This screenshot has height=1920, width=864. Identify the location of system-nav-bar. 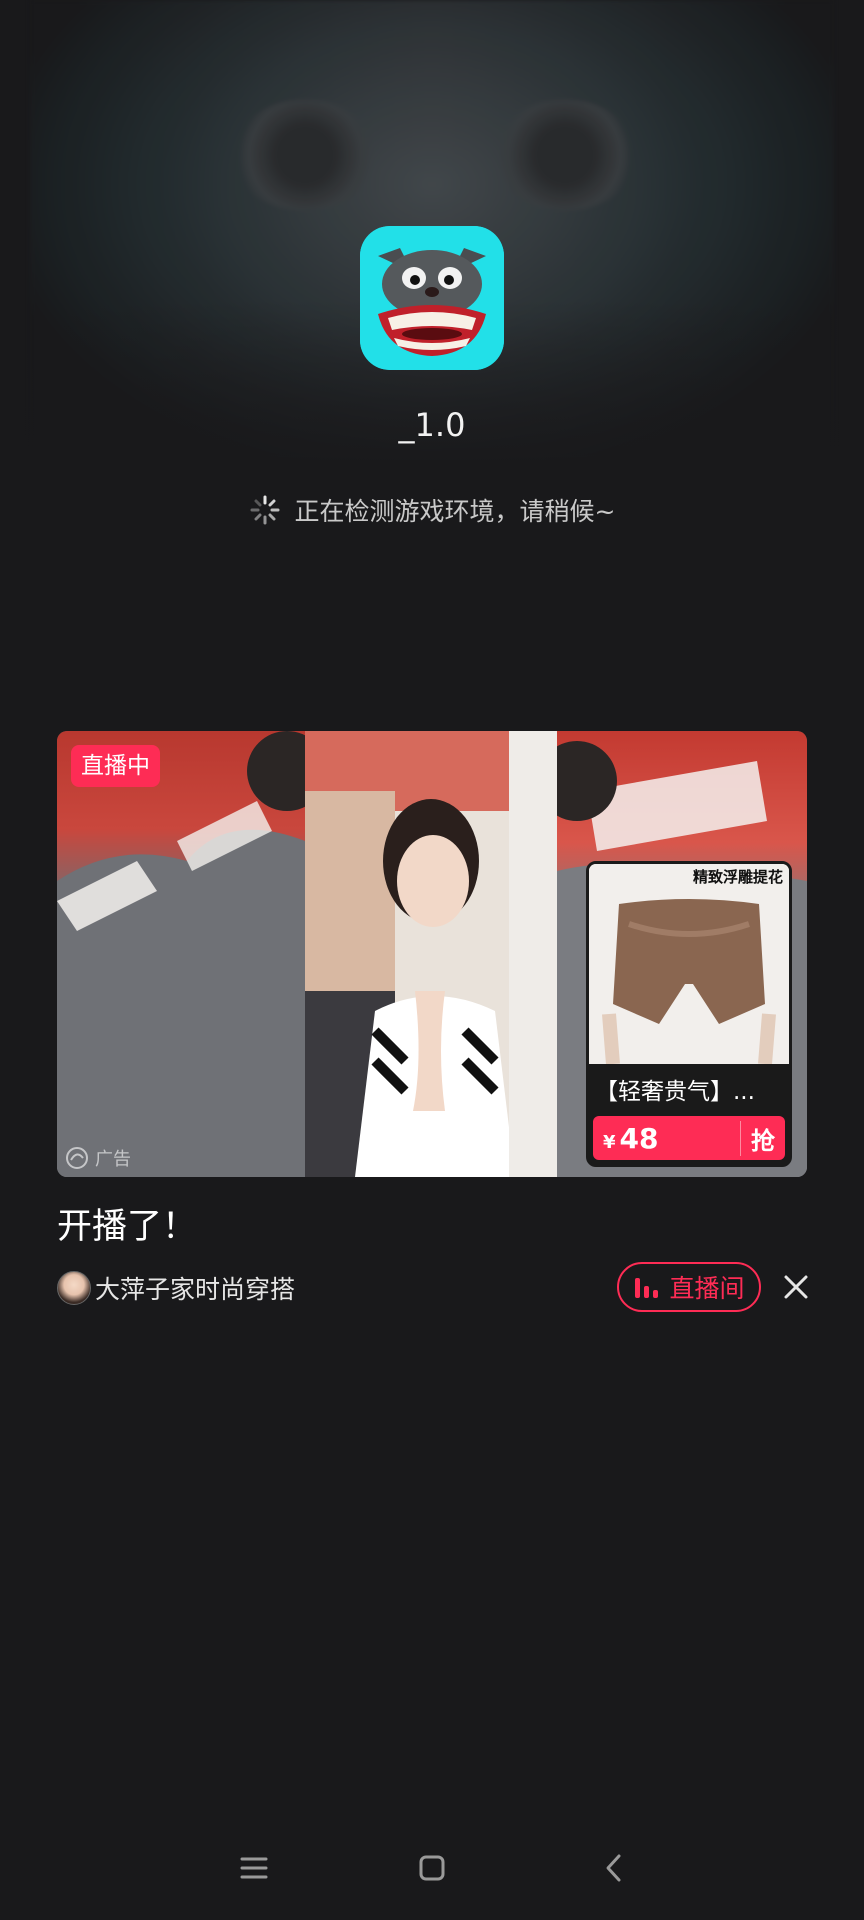
(432, 1868).